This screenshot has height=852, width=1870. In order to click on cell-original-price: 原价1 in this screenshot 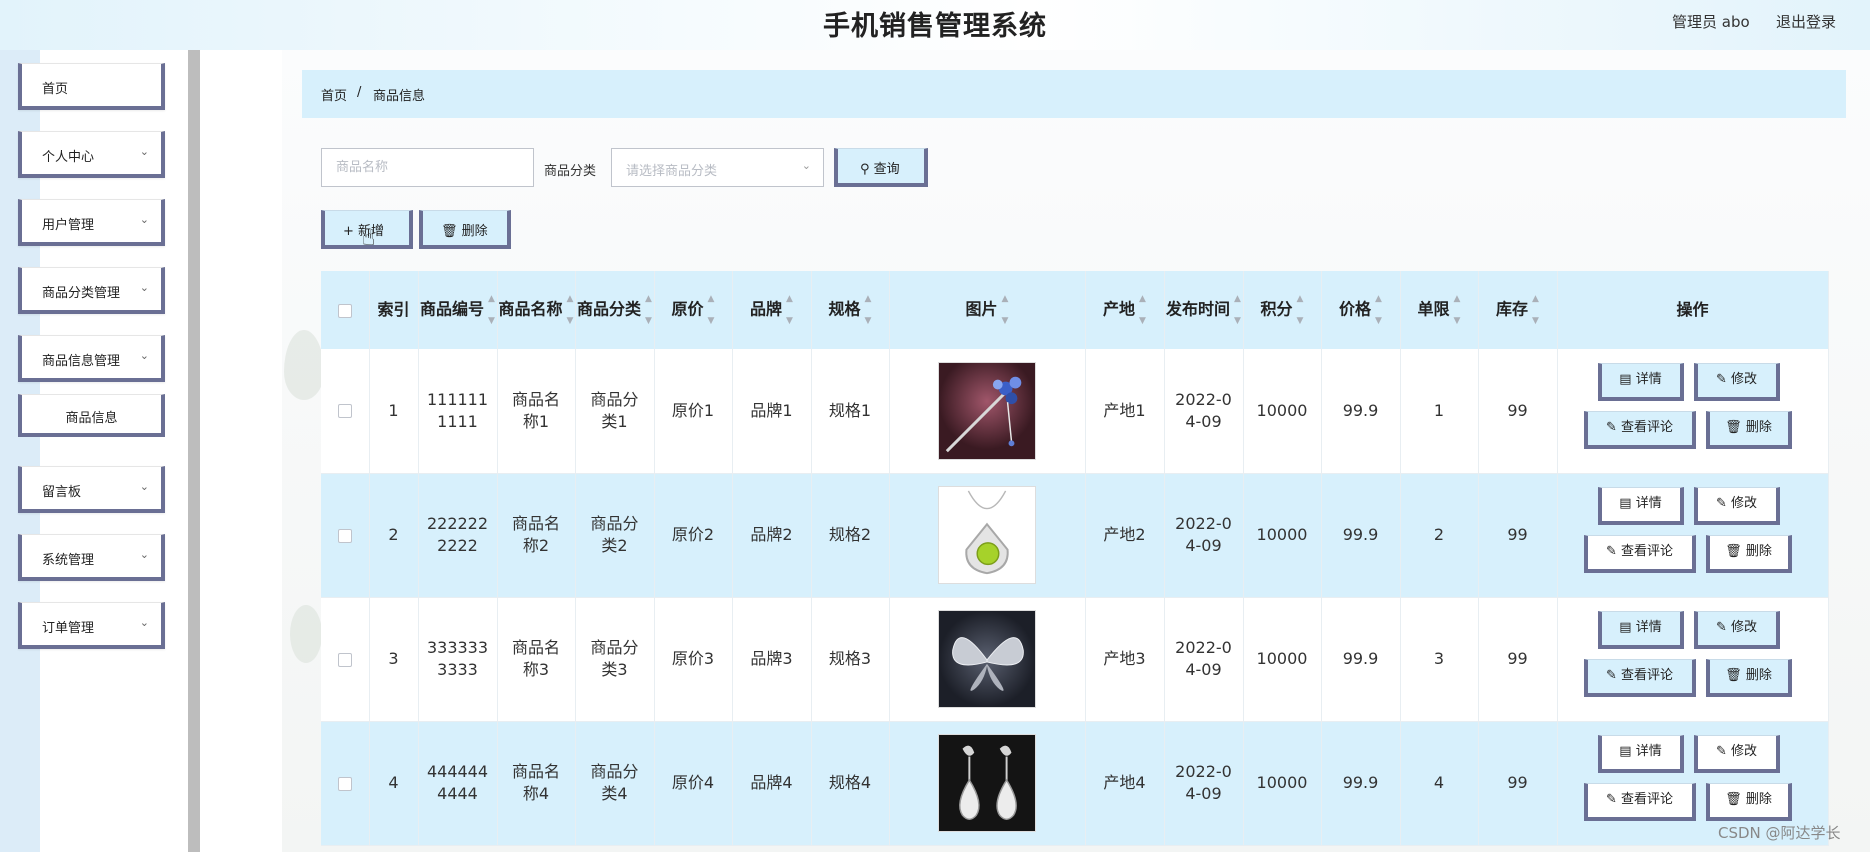, I will do `click(693, 411)`.